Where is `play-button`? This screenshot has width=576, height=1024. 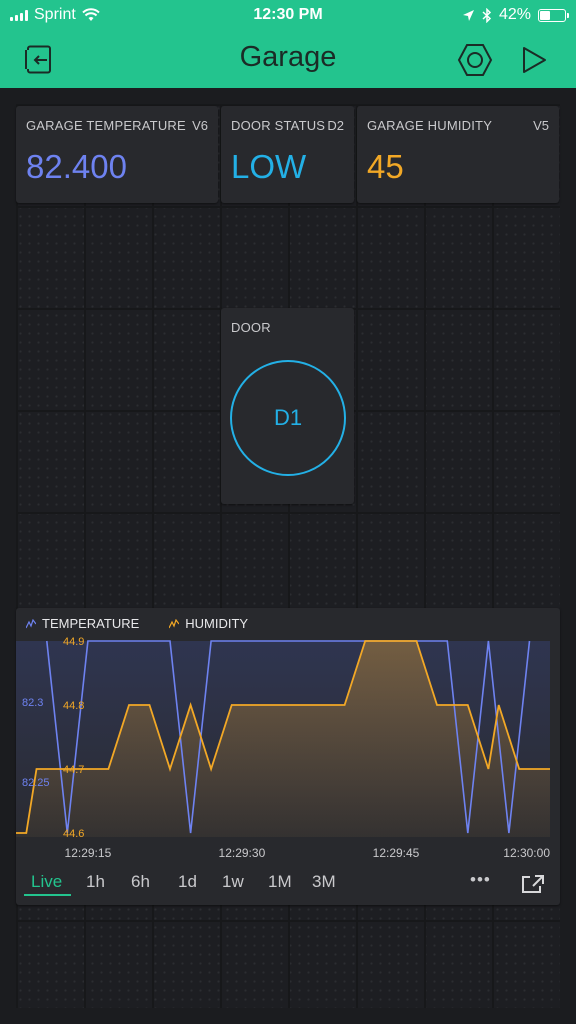
play-button is located at coordinates (534, 60).